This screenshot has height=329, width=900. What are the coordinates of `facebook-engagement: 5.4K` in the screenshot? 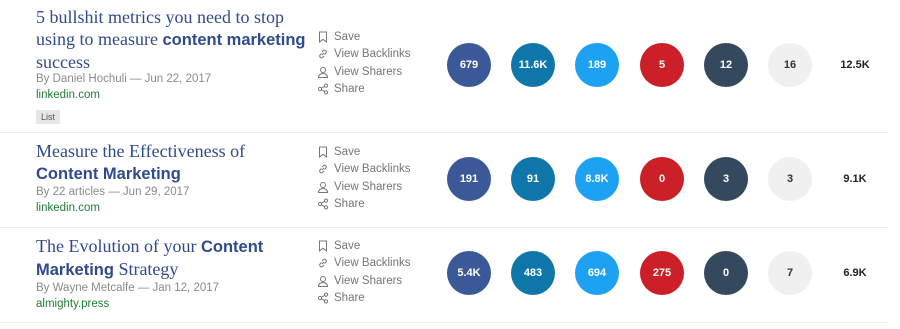 It's located at (469, 273).